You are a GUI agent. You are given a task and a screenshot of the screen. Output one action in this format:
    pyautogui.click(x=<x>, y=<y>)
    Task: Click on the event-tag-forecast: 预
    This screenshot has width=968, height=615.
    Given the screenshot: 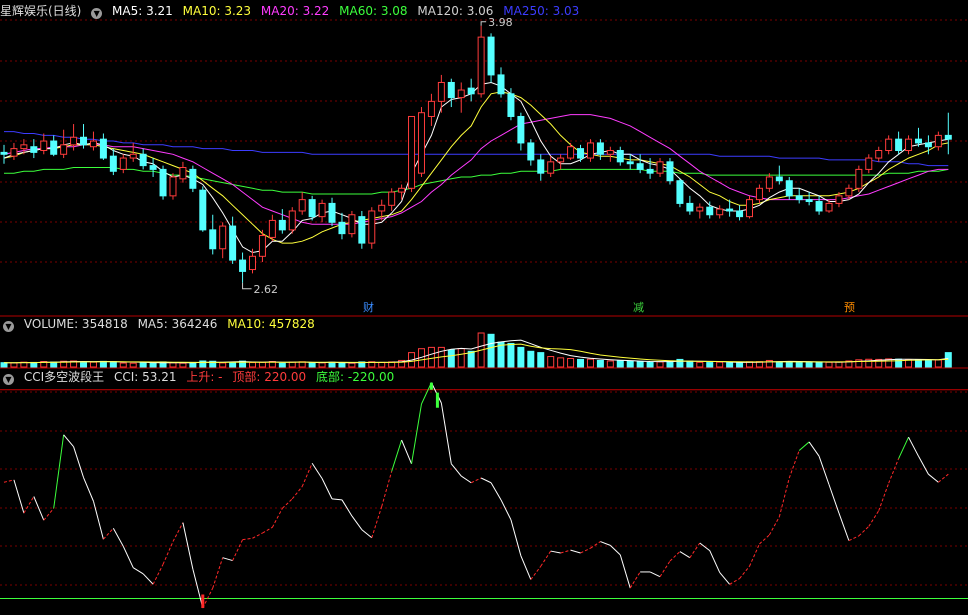 What is the action you would take?
    pyautogui.click(x=849, y=307)
    